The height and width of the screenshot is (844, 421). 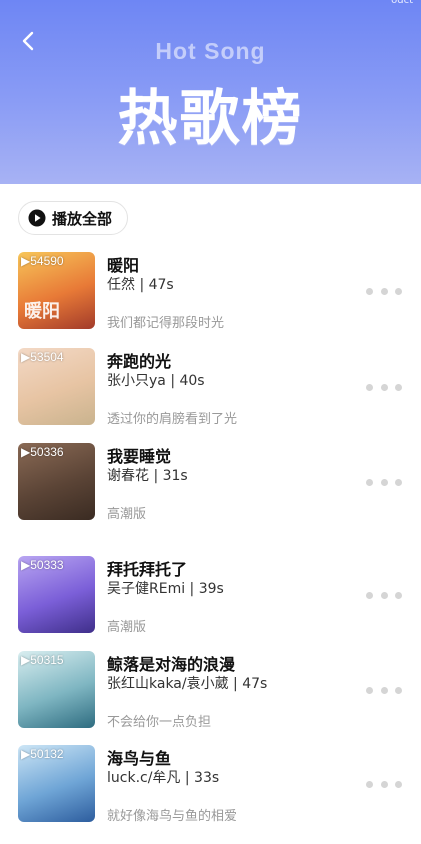 I want to click on header-subtitle: Hot Song, so click(x=210, y=51).